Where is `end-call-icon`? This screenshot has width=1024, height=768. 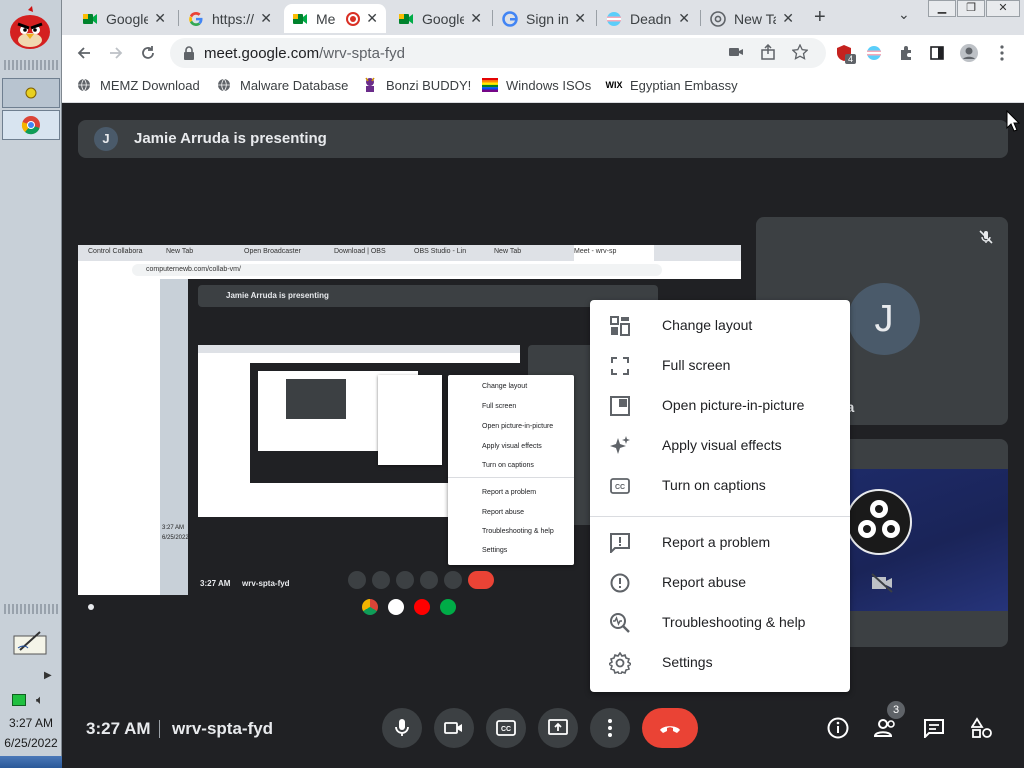
end-call-icon is located at coordinates (670, 729).